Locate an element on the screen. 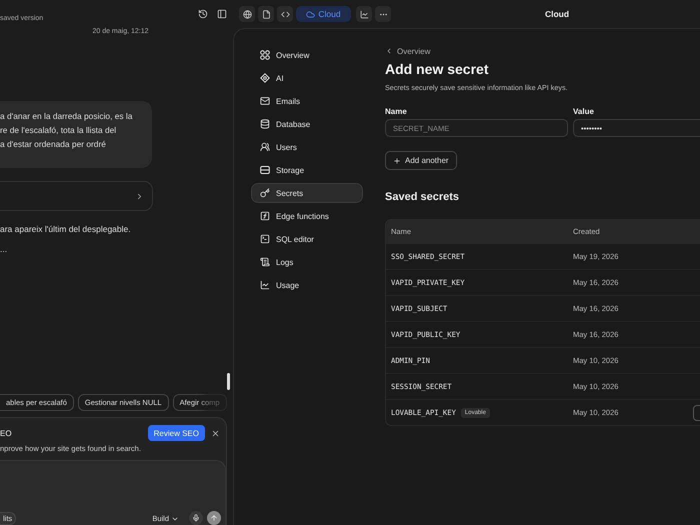  close-icon is located at coordinates (215, 433).